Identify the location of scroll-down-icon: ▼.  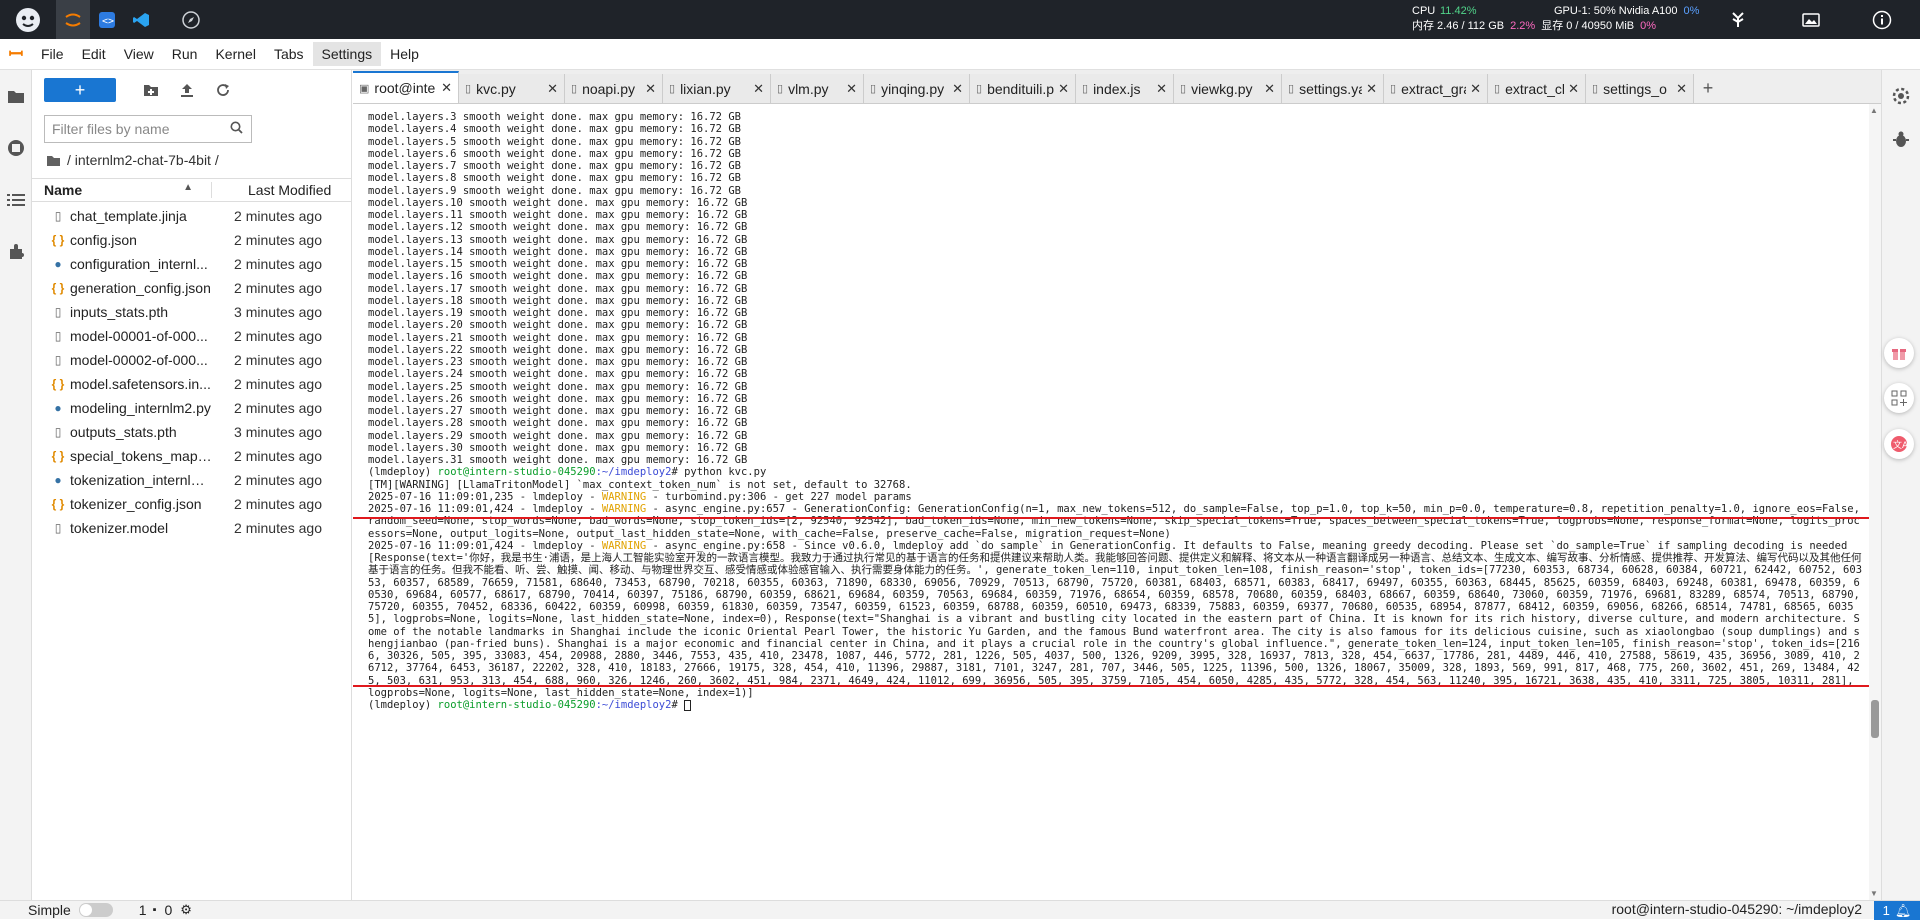
(1874, 893).